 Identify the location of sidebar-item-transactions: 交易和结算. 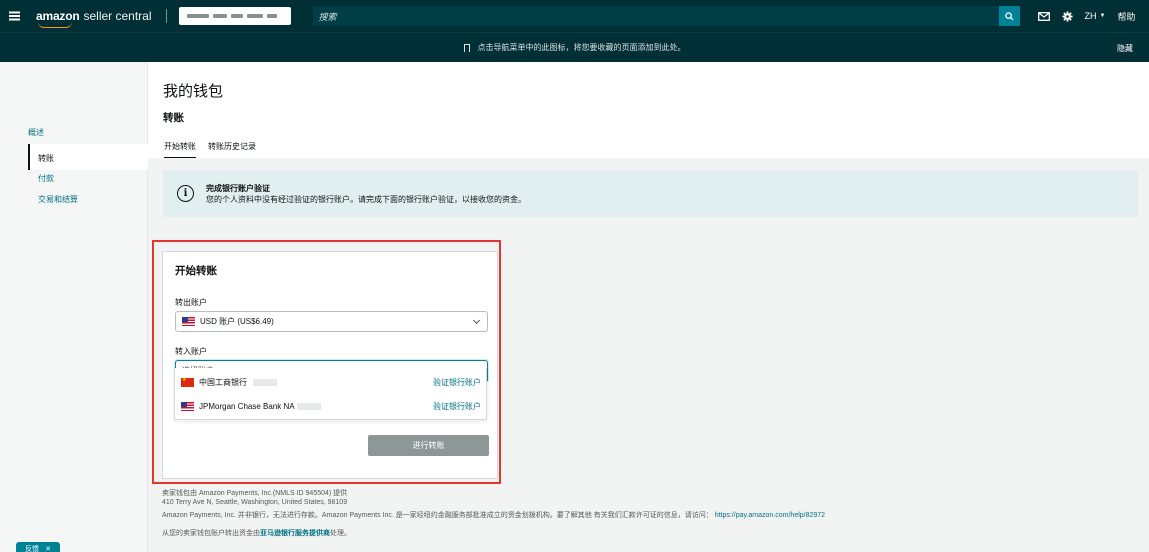
(58, 199).